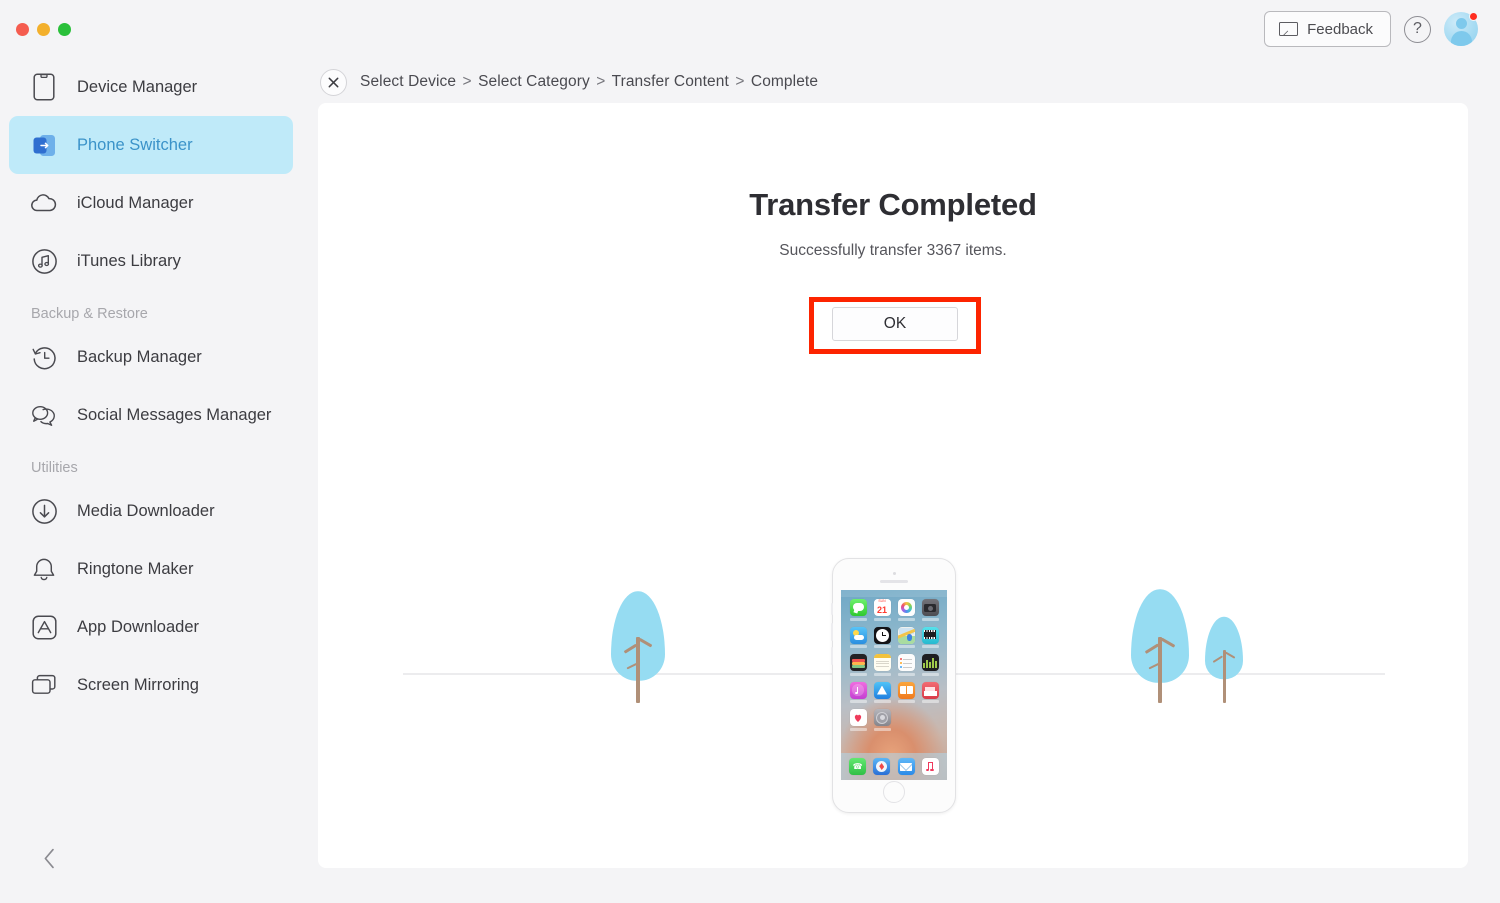 The width and height of the screenshot is (1500, 903). I want to click on feedback-label: Feedback, so click(1340, 29).